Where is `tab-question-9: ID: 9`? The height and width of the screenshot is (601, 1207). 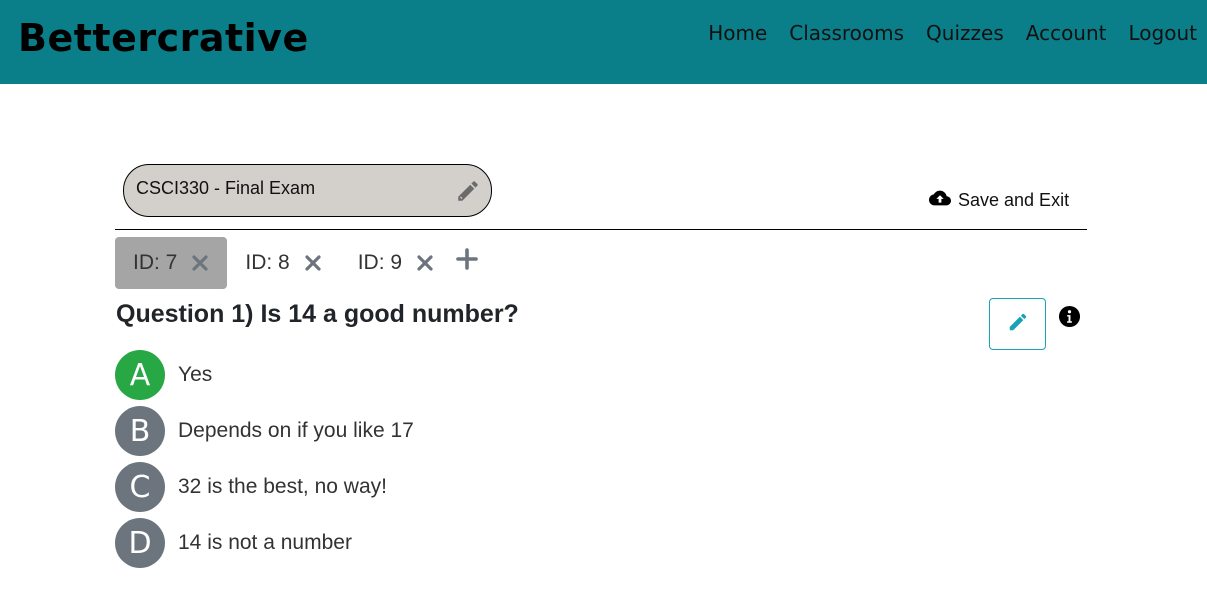
tab-question-9: ID: 9 is located at coordinates (396, 263).